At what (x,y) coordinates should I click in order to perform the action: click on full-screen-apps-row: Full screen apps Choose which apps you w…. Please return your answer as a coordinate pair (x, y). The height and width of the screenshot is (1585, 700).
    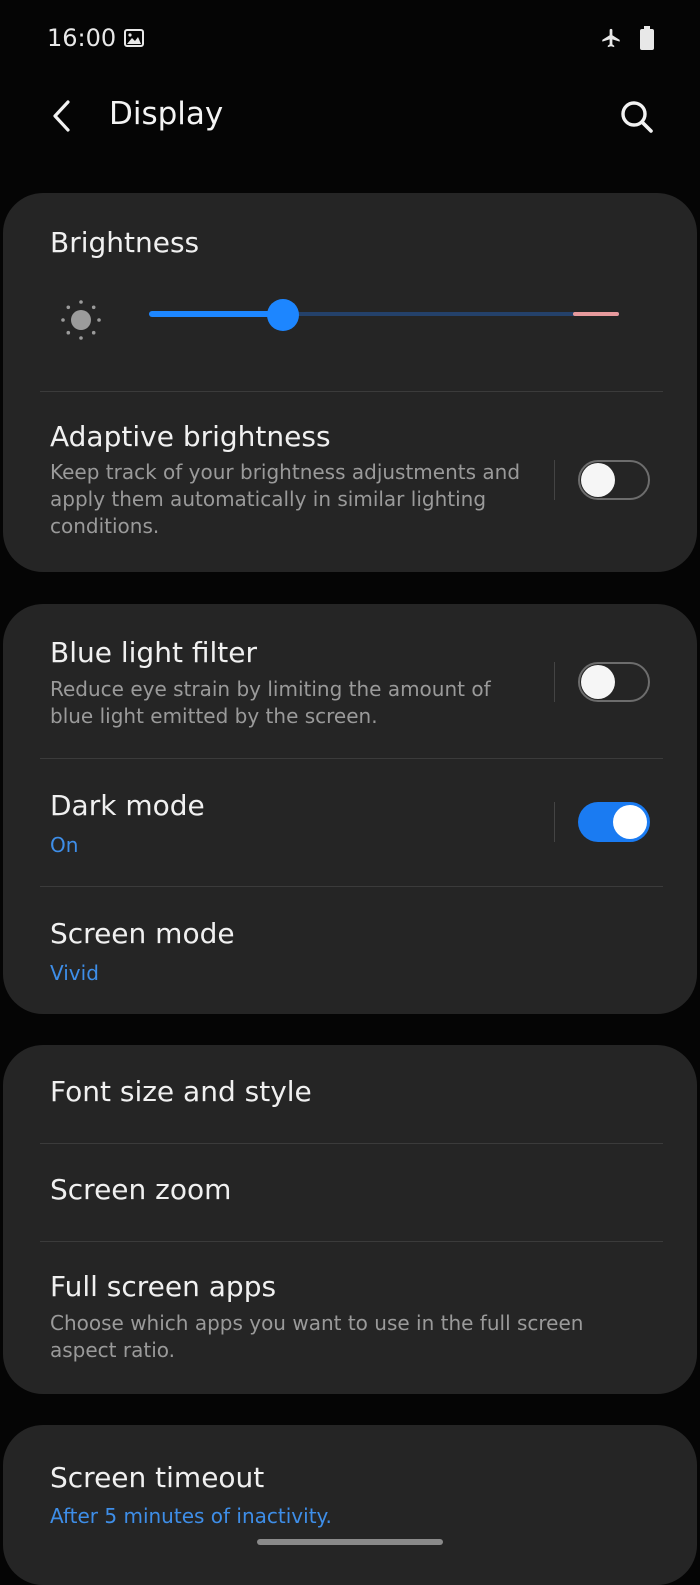
    Looking at the image, I should click on (350, 1318).